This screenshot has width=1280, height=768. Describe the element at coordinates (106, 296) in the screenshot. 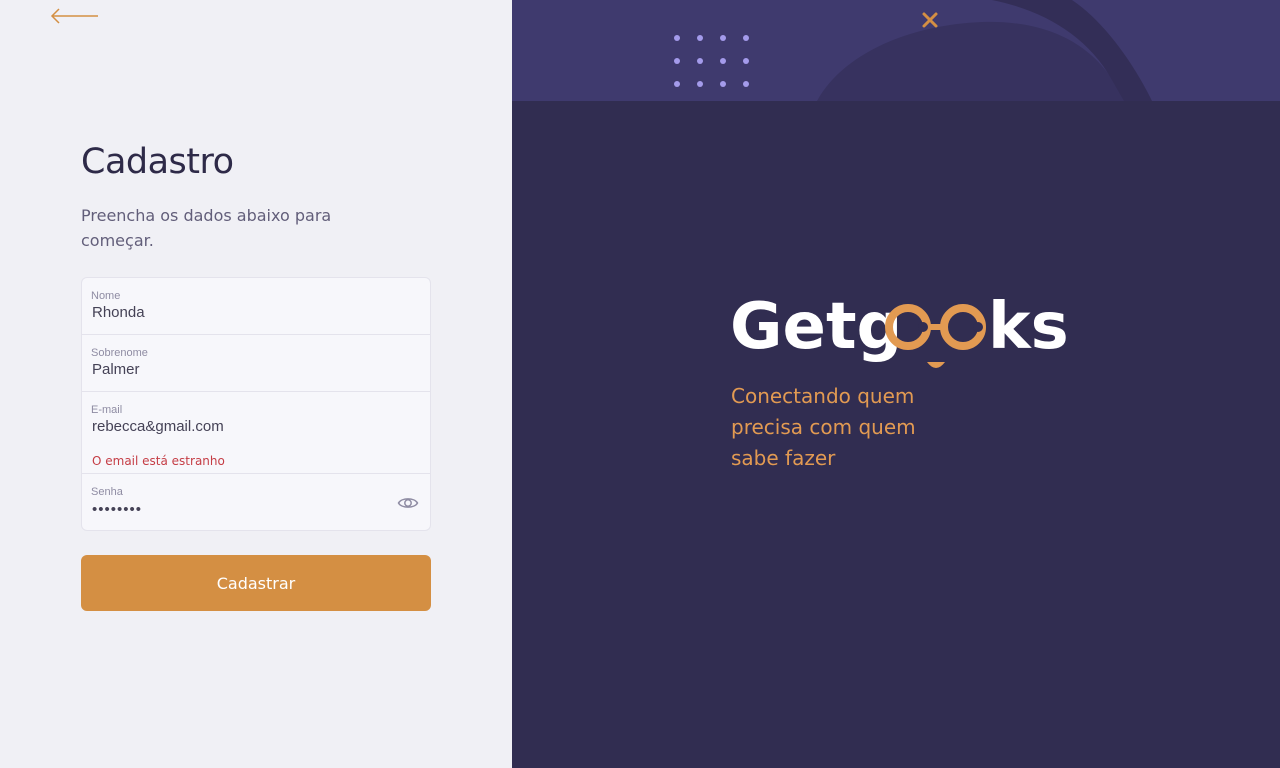

I see `nome-label: Nome` at that location.